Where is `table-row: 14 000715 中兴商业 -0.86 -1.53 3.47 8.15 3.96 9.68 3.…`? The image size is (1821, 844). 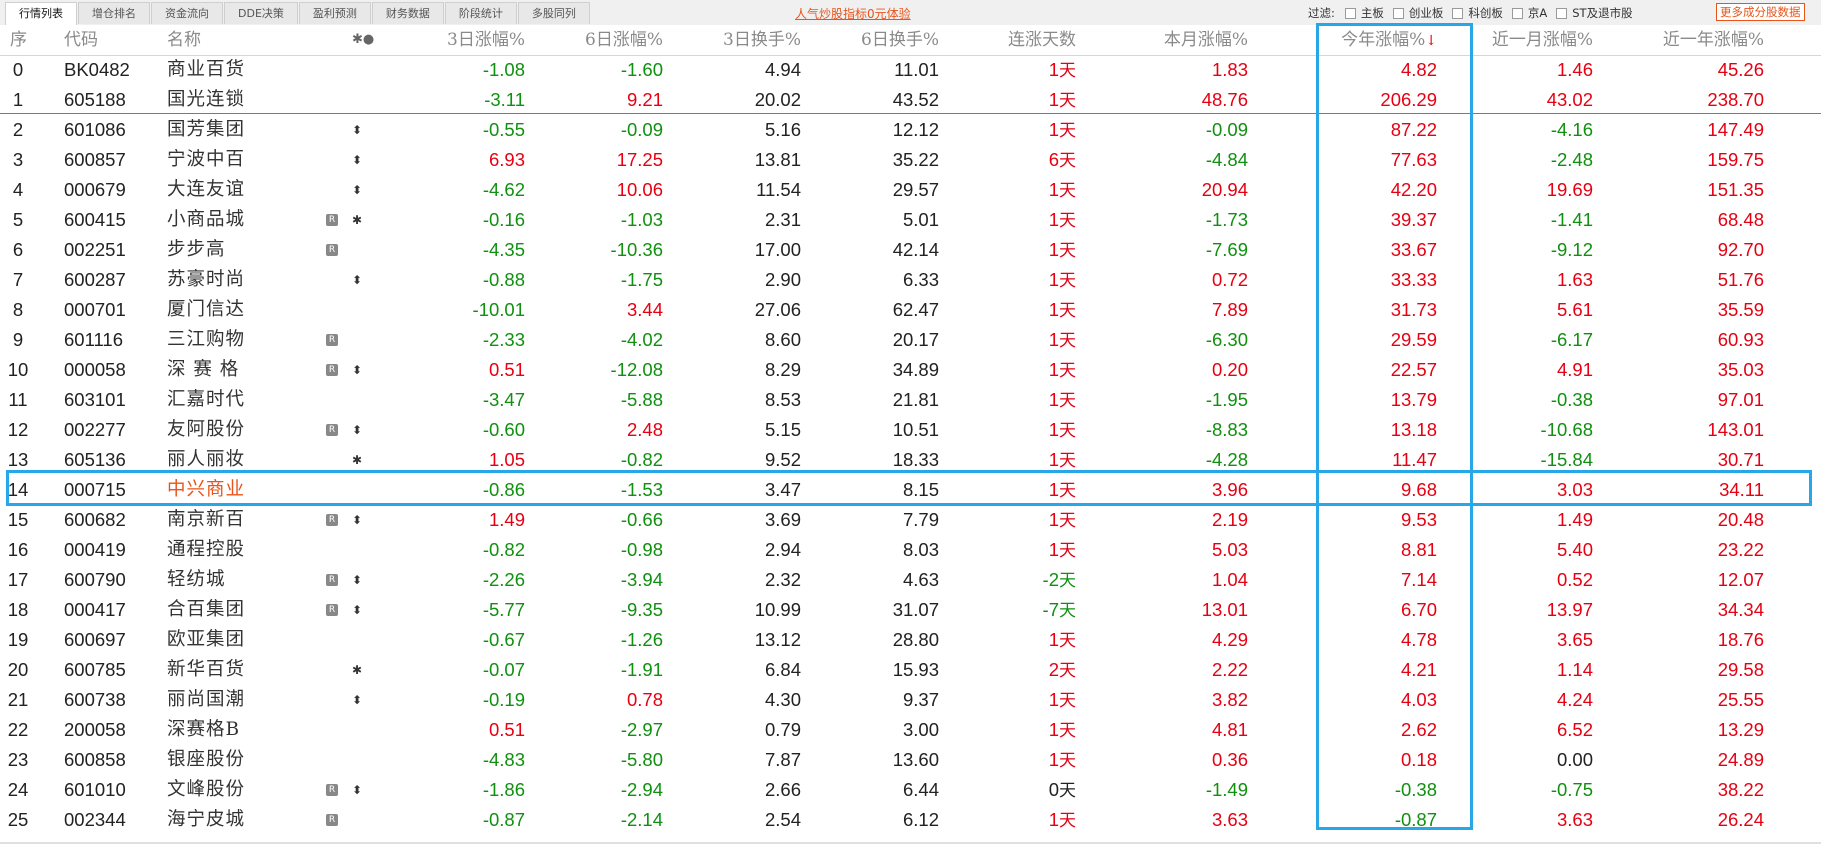
table-row: 14 000715 中兴商业 -0.86 -1.53 3.47 8.15 3.96 9.68 3.… is located at coordinates (910, 490).